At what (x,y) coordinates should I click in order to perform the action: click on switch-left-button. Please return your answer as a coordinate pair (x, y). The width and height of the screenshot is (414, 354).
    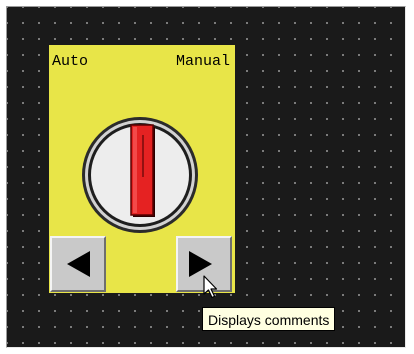
    Looking at the image, I should click on (78, 264).